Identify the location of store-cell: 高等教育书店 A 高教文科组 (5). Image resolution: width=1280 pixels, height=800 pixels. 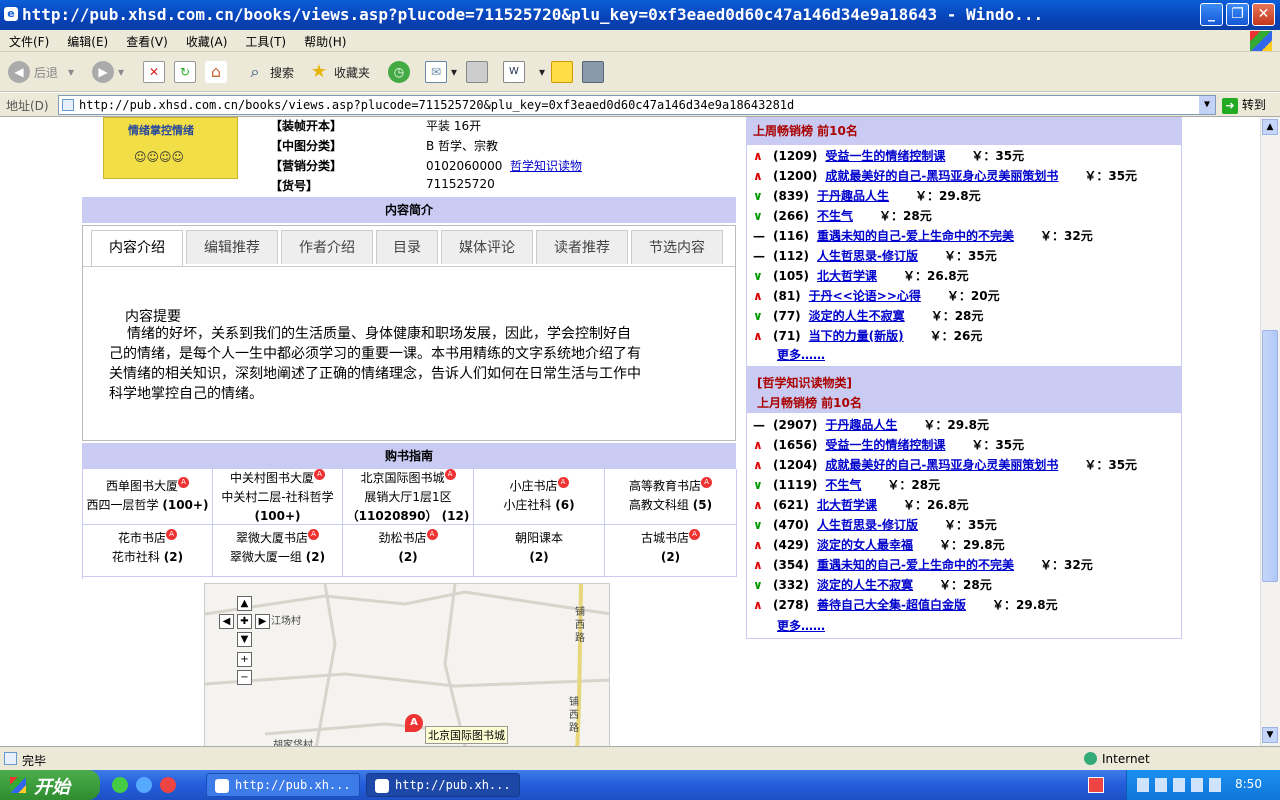
(671, 497).